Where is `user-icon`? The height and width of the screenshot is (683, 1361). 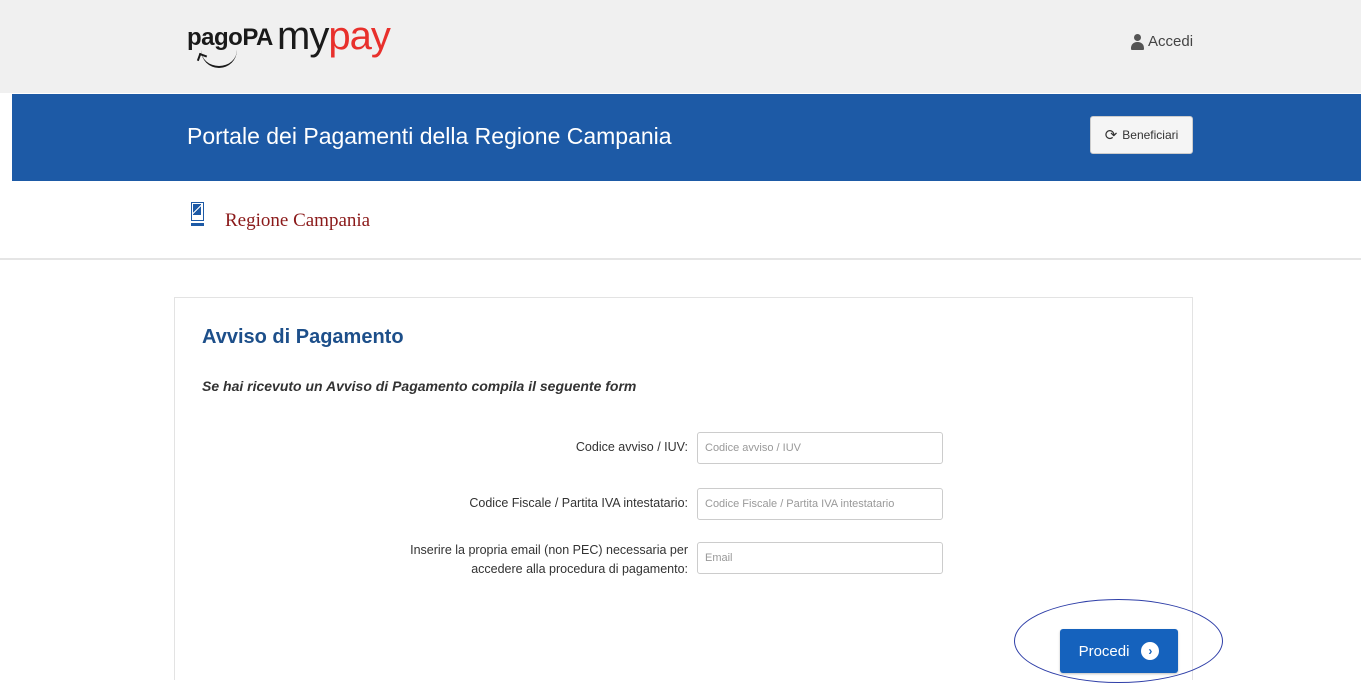 user-icon is located at coordinates (1137, 41).